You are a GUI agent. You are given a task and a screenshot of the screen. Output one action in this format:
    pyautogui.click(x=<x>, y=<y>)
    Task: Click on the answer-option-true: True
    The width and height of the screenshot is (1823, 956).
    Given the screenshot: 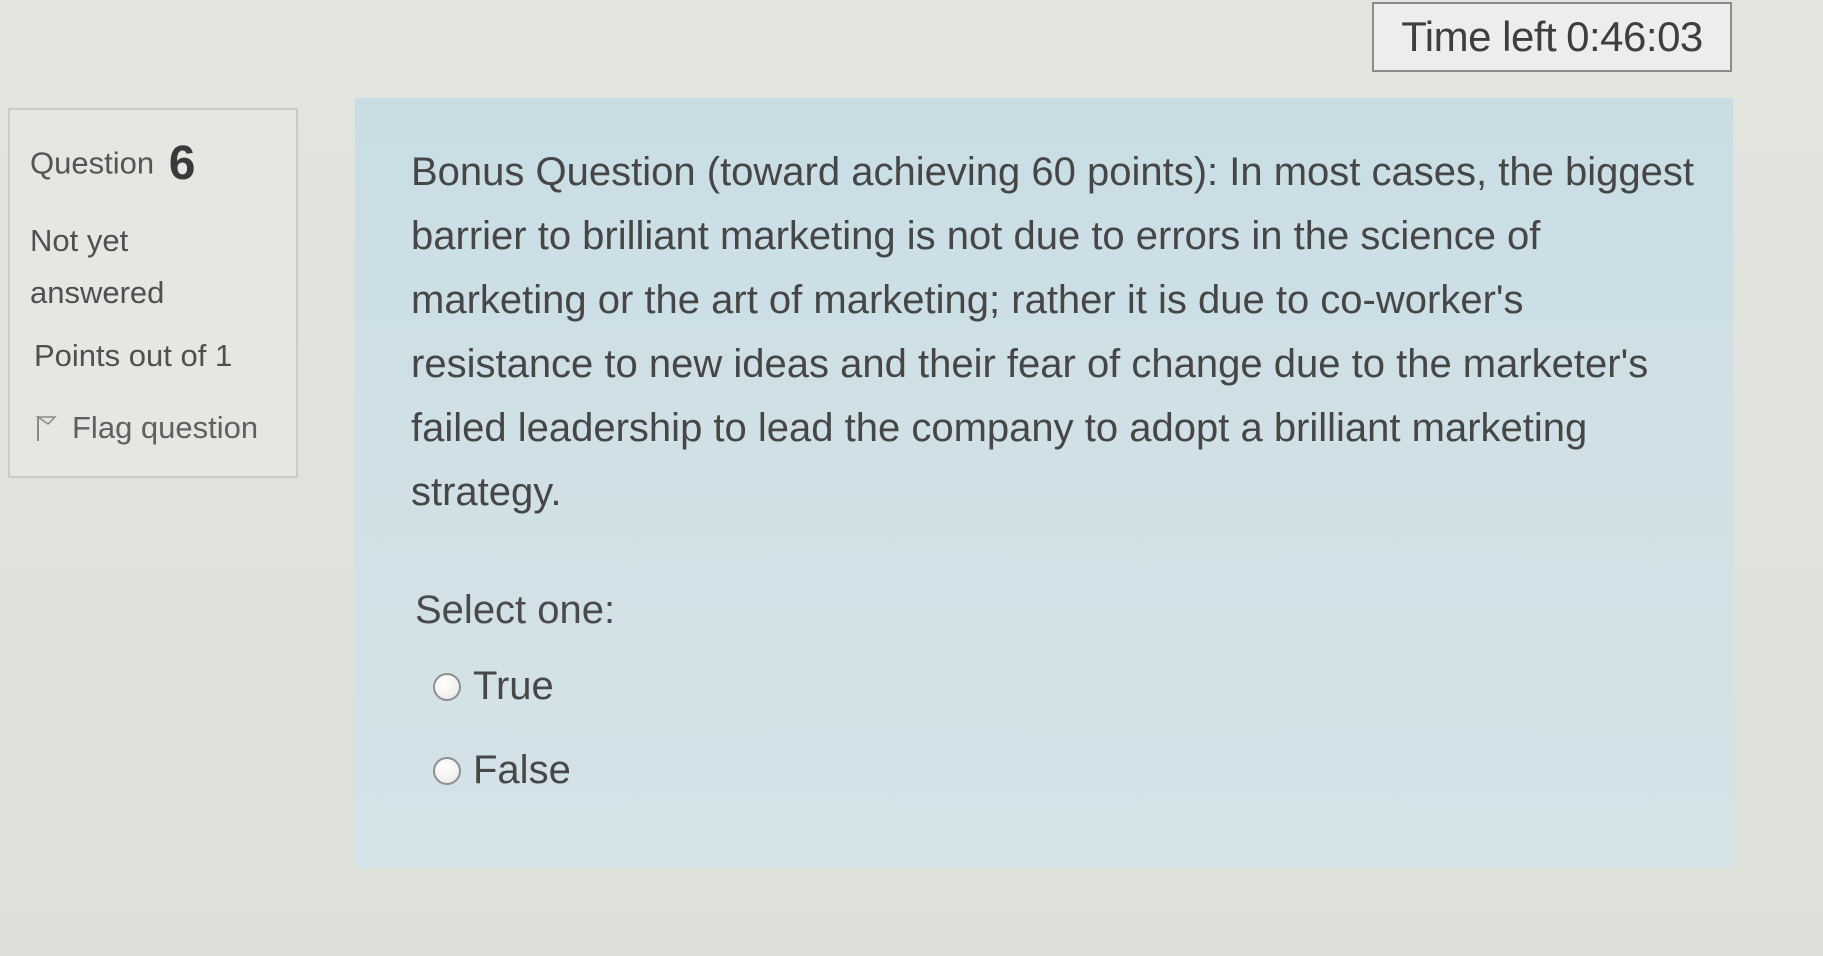 What is the action you would take?
    pyautogui.click(x=493, y=686)
    